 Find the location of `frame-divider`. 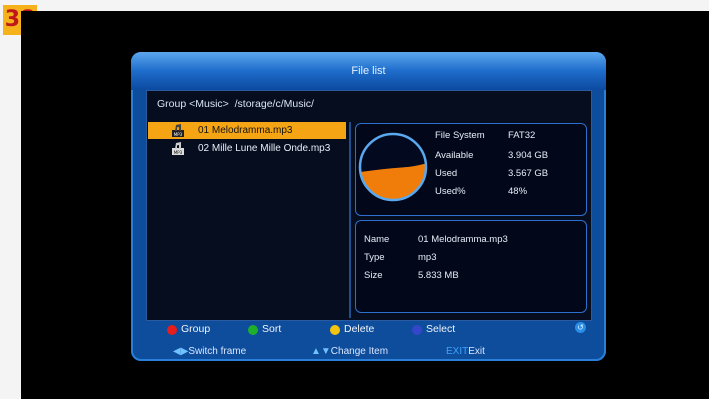

frame-divider is located at coordinates (350, 220).